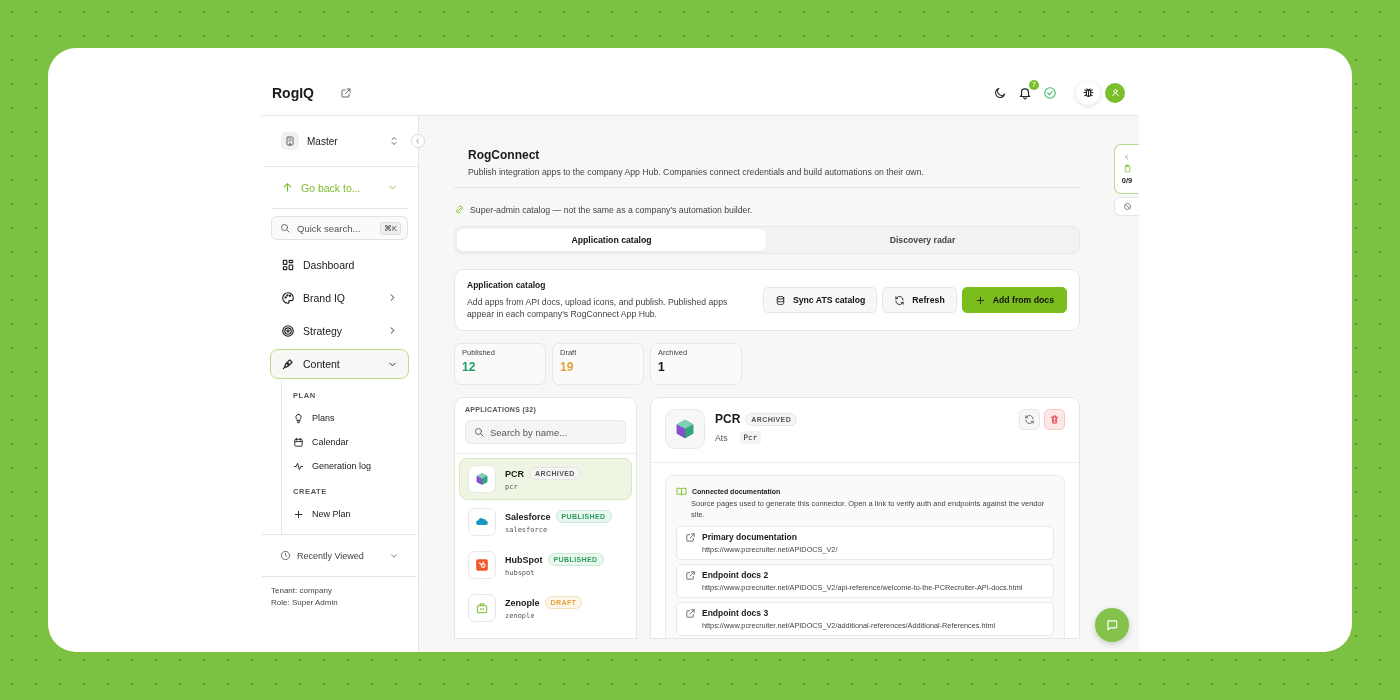 Image resolution: width=1400 pixels, height=700 pixels. Describe the element at coordinates (288, 297) in the screenshot. I see `palette-icon` at that location.